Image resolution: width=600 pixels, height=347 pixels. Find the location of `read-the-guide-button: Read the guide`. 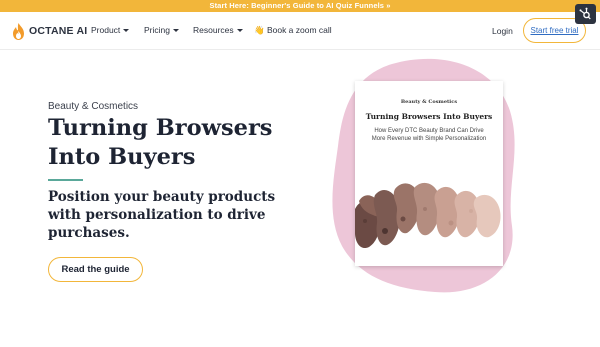

read-the-guide-button: Read the guide is located at coordinates (95, 269).